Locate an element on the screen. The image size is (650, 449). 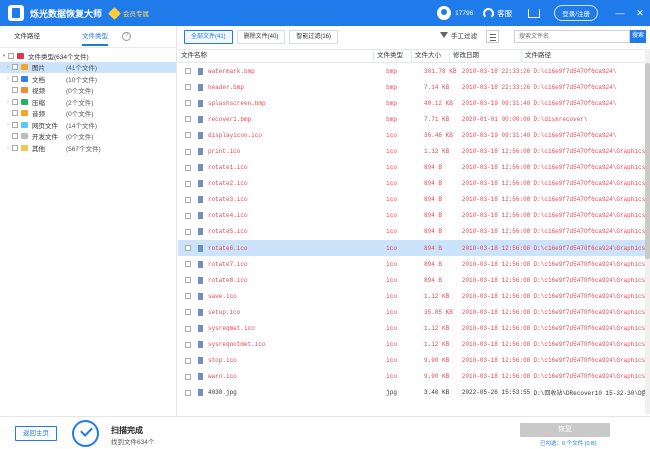
cell-path: D:\c16e9f7d5470f6ca924\ is located at coordinates (575, 71).